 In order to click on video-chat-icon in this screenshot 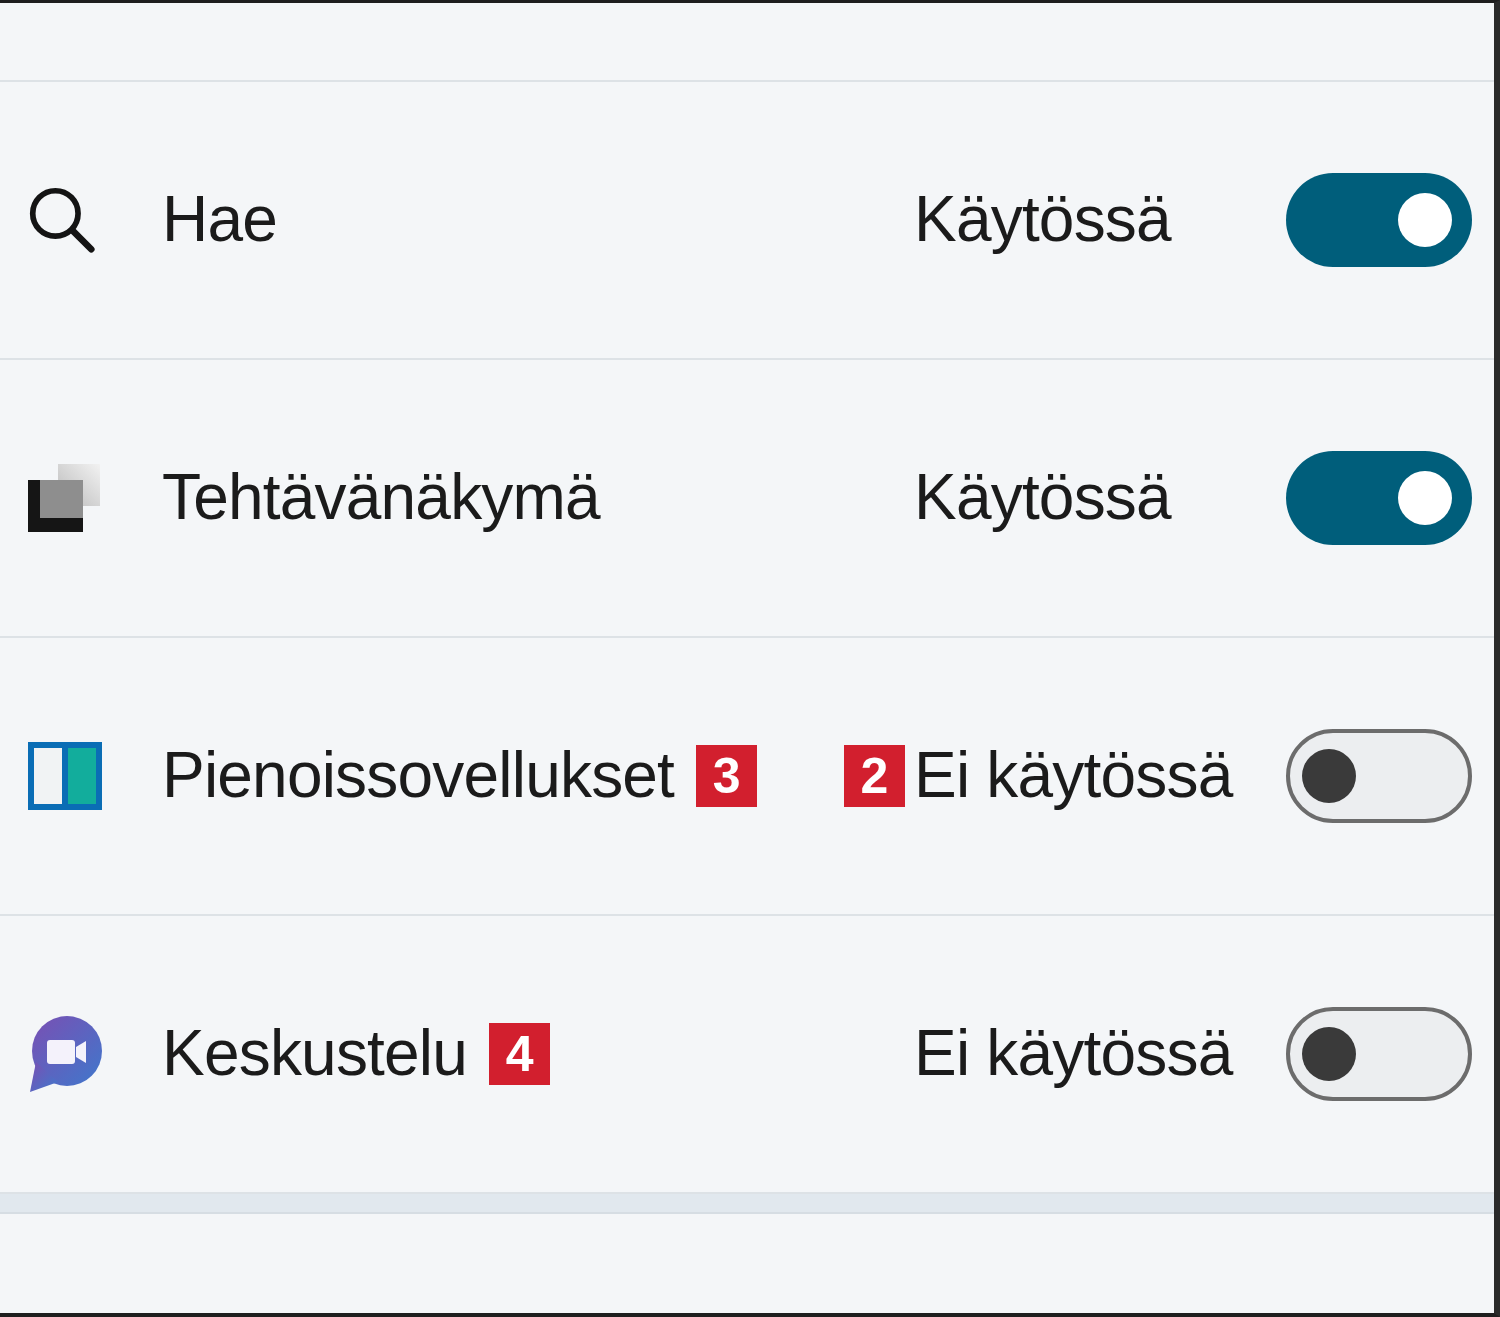, I will do `click(65, 1054)`.